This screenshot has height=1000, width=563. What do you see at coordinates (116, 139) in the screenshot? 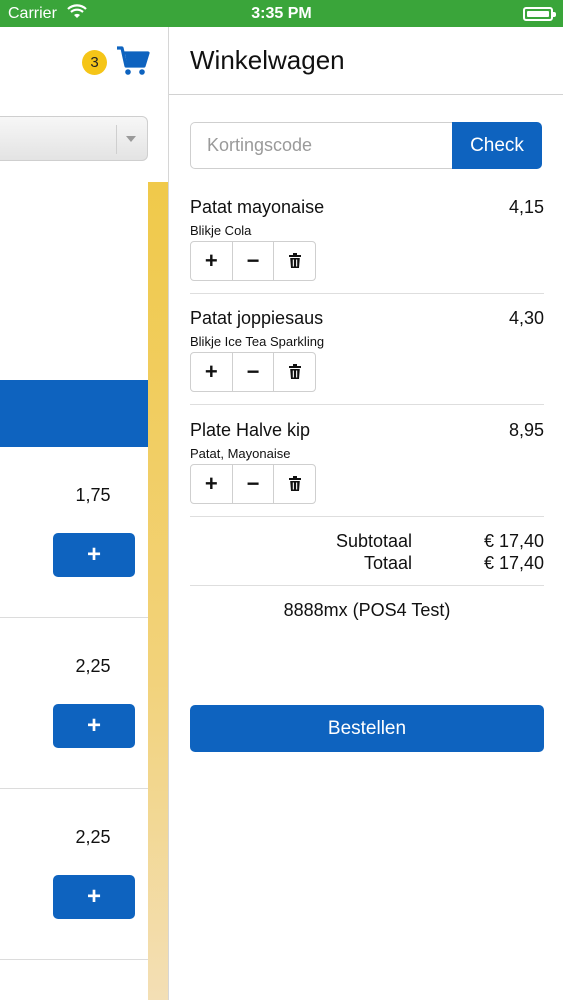
I see `select-divider` at bounding box center [116, 139].